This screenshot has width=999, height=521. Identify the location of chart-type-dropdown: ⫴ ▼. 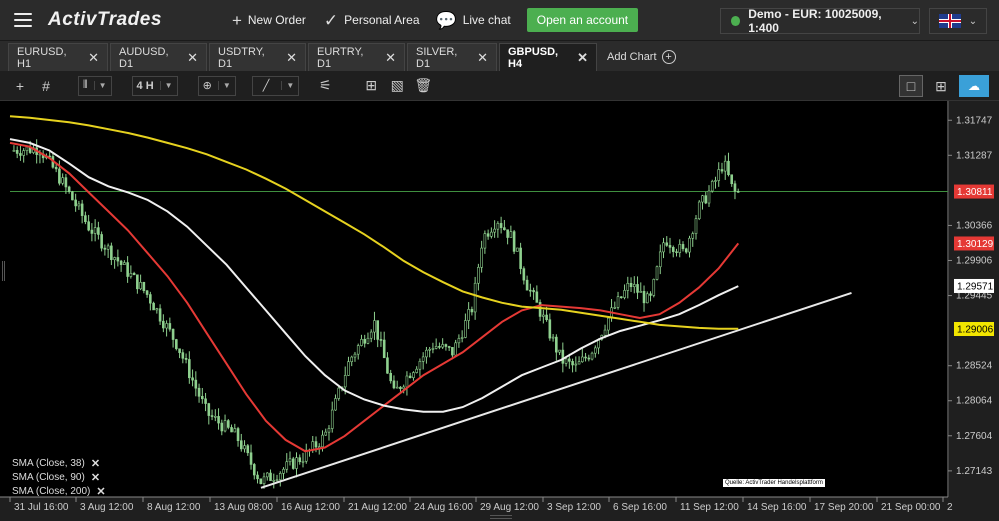
(95, 85).